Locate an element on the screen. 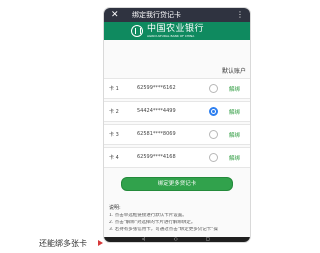 This screenshot has width=320, height=253. bank-name-cn: 中国农业银行 is located at coordinates (176, 29).